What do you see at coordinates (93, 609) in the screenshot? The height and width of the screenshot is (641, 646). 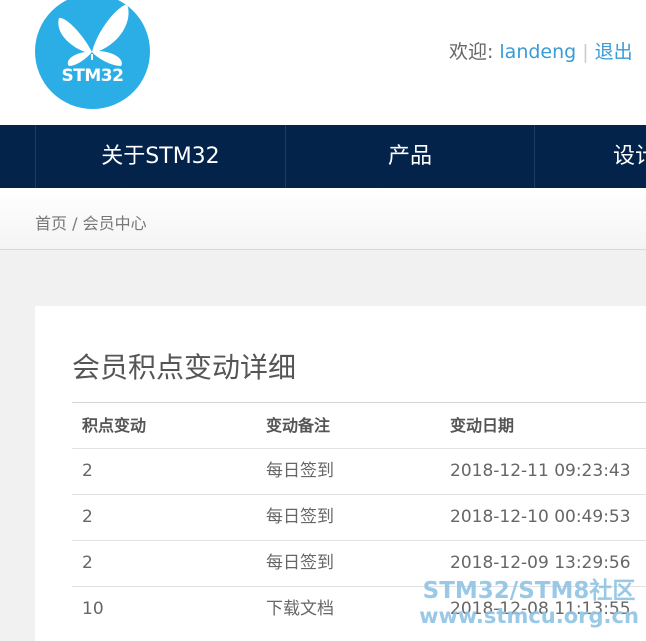 I see `cell-points: 10` at bounding box center [93, 609].